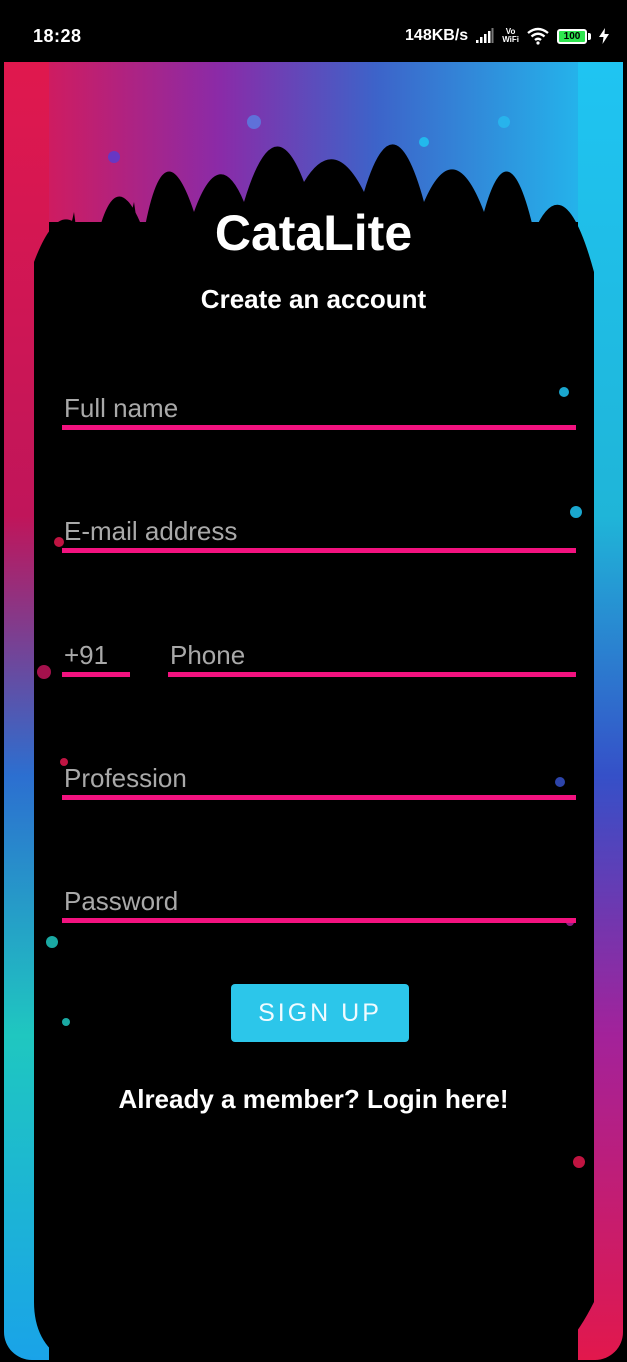 Image resolution: width=627 pixels, height=1362 pixels. Describe the element at coordinates (57, 36) in the screenshot. I see `status-time: 18:28` at that location.